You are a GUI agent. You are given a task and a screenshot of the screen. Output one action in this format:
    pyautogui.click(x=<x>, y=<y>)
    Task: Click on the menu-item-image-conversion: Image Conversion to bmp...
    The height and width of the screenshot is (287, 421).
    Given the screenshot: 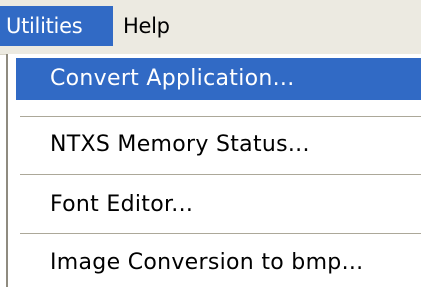 What is the action you would take?
    pyautogui.click(x=218, y=263)
    